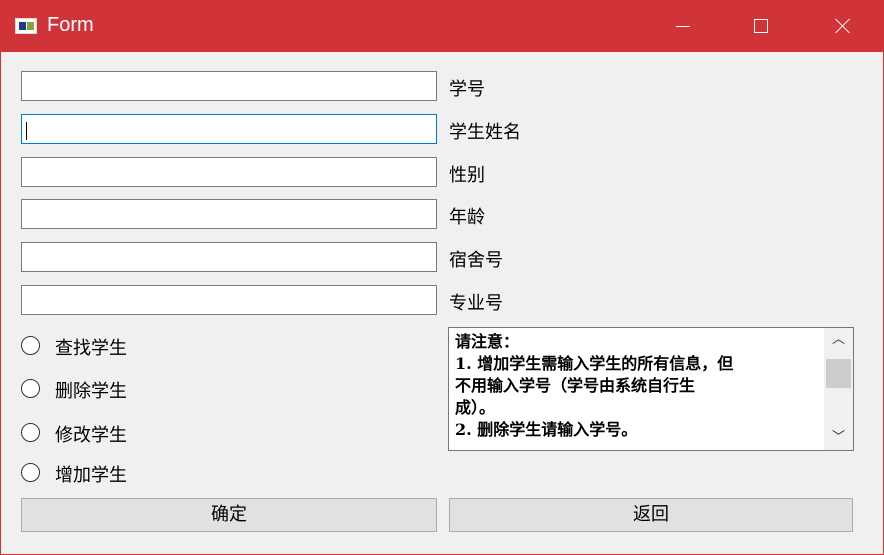 The width and height of the screenshot is (884, 555). I want to click on maximize-icon, so click(762, 26).